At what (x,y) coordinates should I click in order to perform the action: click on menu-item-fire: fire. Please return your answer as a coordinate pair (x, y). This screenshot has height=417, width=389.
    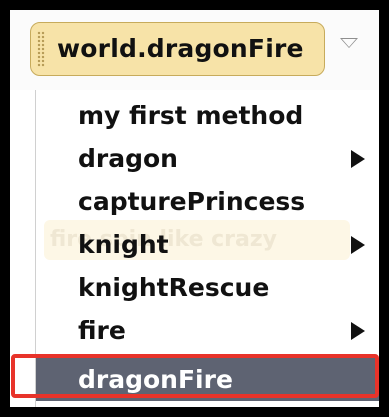
    Looking at the image, I should click on (207, 330).